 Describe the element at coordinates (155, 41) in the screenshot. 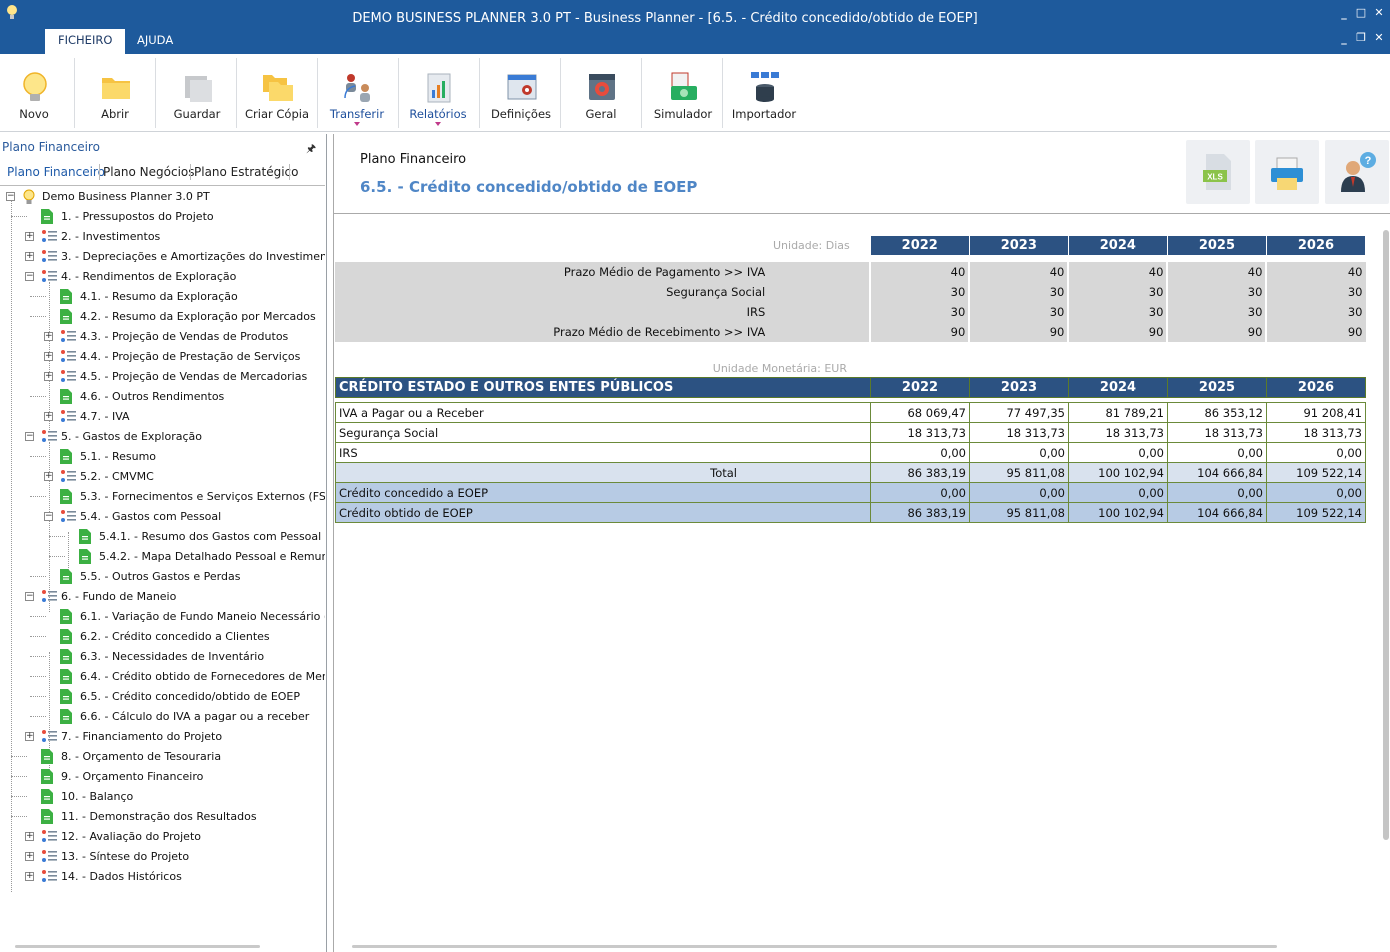

I see `tab-ajuda: AJUDA` at that location.